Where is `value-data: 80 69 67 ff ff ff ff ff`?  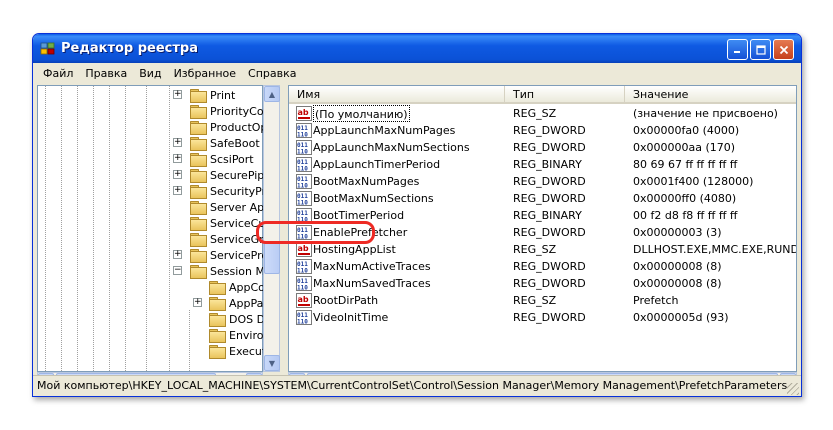 value-data: 80 69 67 ff ff ff ff ff is located at coordinates (685, 164).